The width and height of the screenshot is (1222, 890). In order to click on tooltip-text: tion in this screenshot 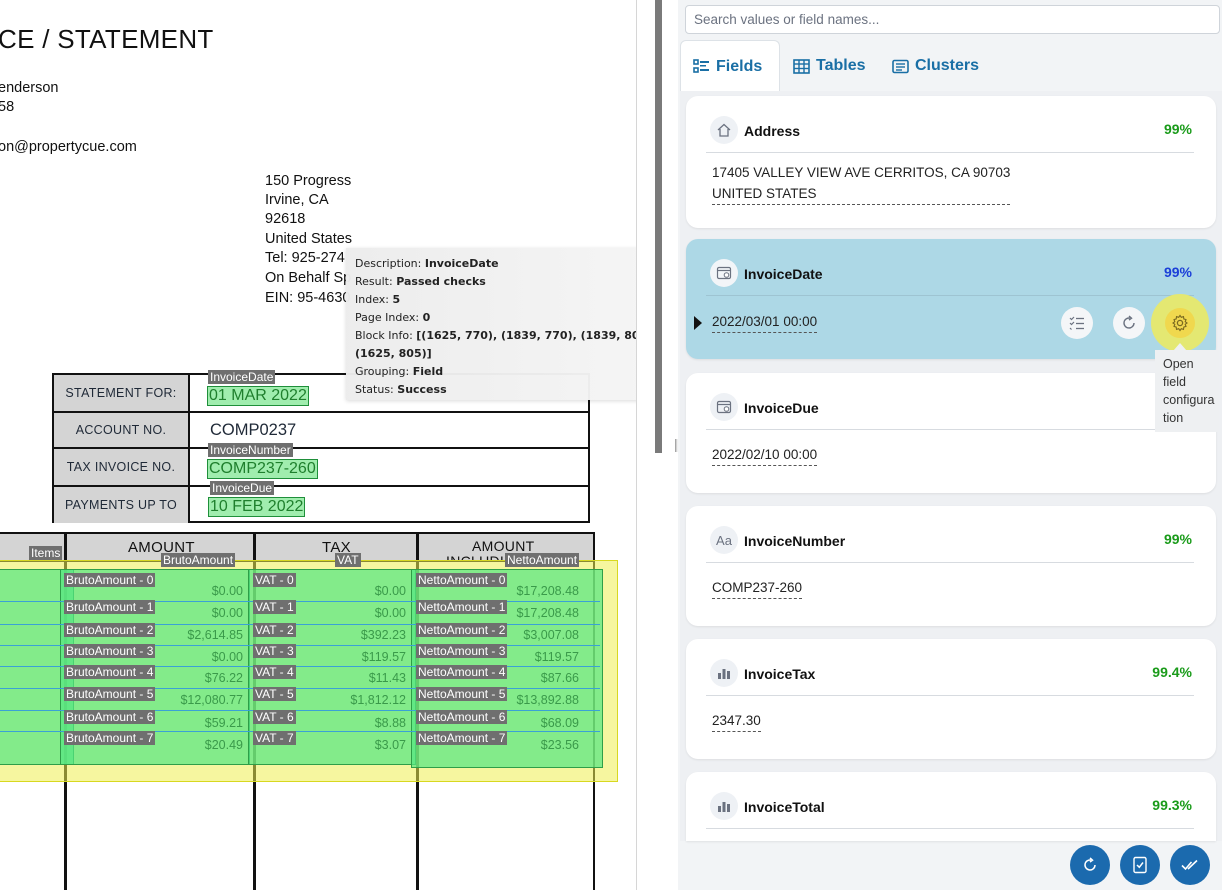, I will do `click(1173, 418)`.